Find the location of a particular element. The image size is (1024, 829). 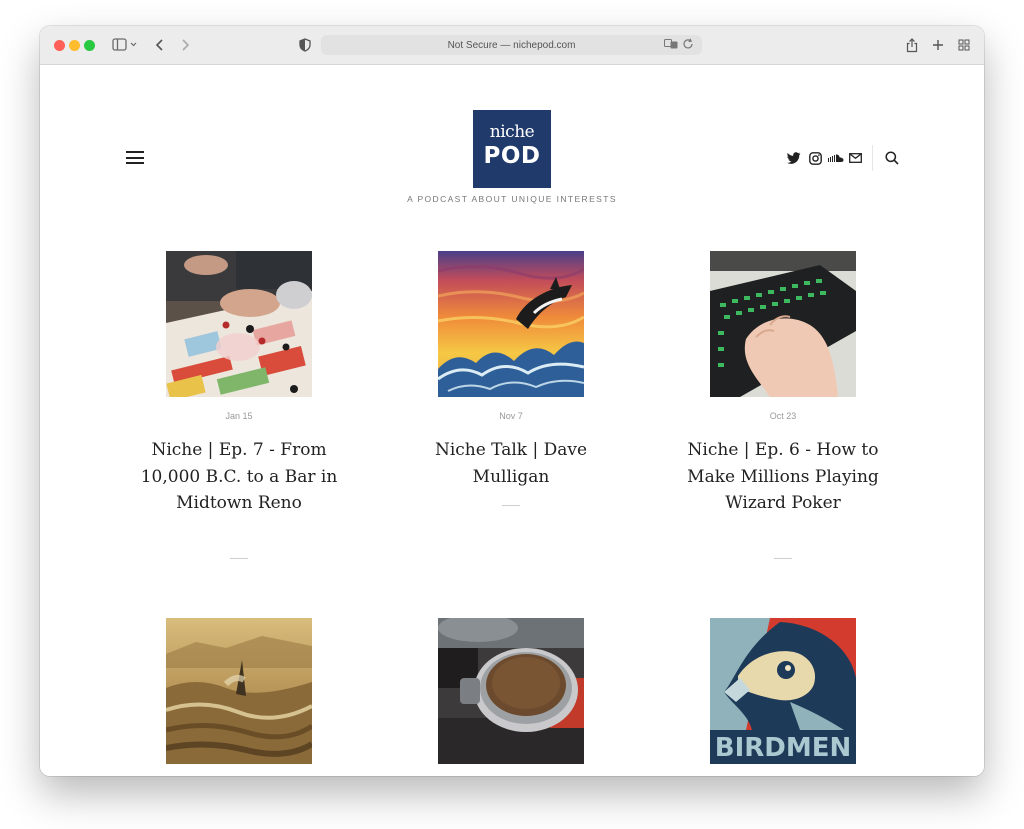

logo-wordmark-bottom: POD is located at coordinates (512, 156).